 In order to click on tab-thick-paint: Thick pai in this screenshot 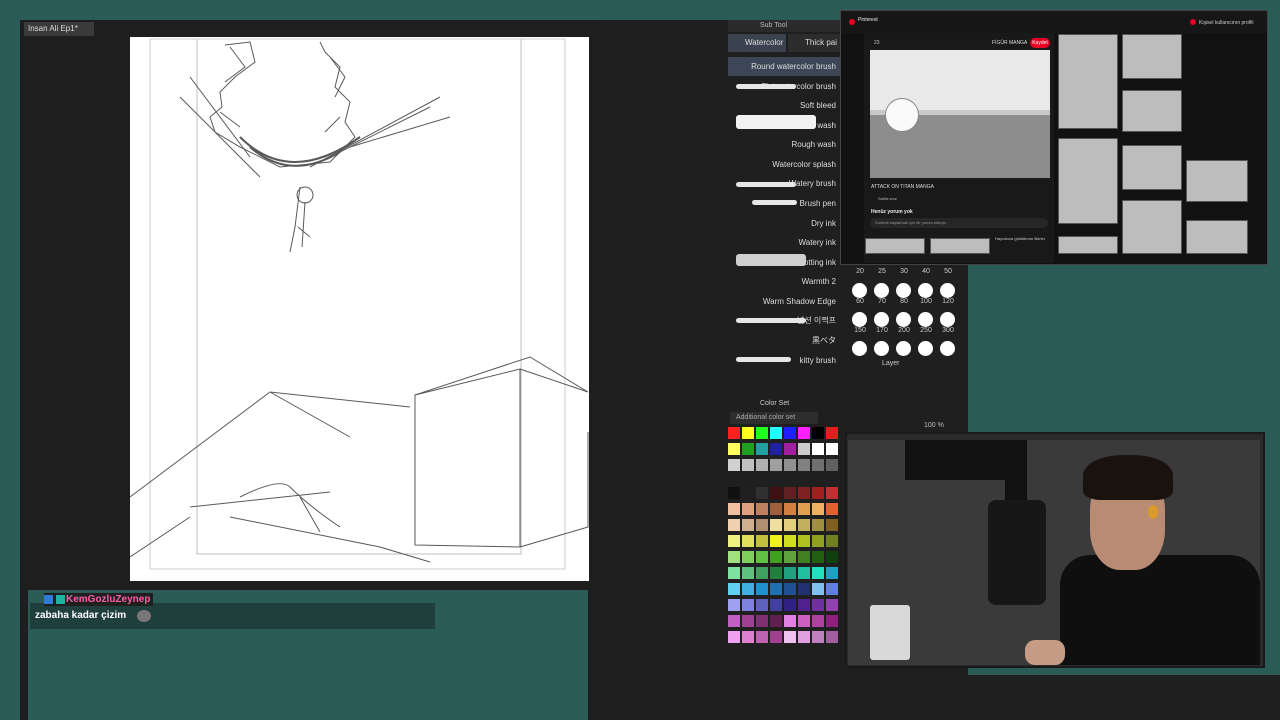, I will do `click(814, 43)`.